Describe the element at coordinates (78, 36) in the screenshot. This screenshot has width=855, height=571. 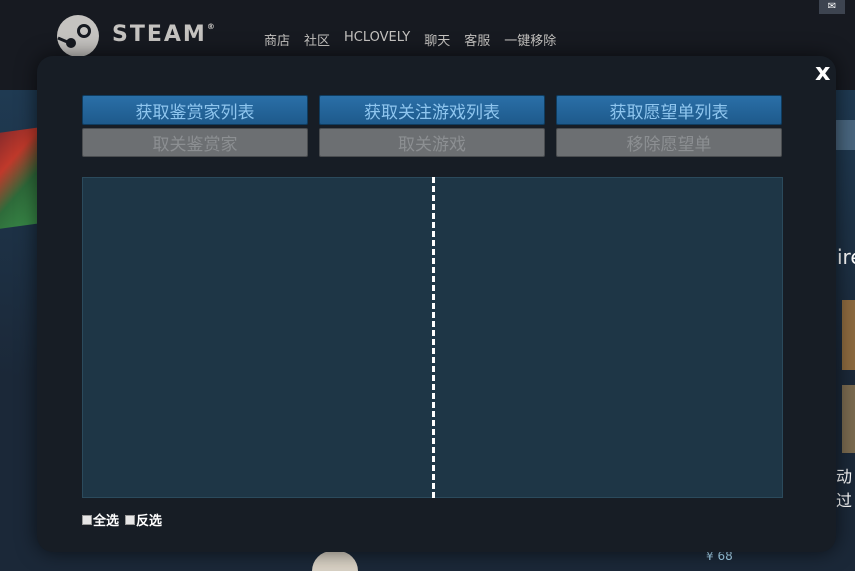
I see `steam-logo-icon` at that location.